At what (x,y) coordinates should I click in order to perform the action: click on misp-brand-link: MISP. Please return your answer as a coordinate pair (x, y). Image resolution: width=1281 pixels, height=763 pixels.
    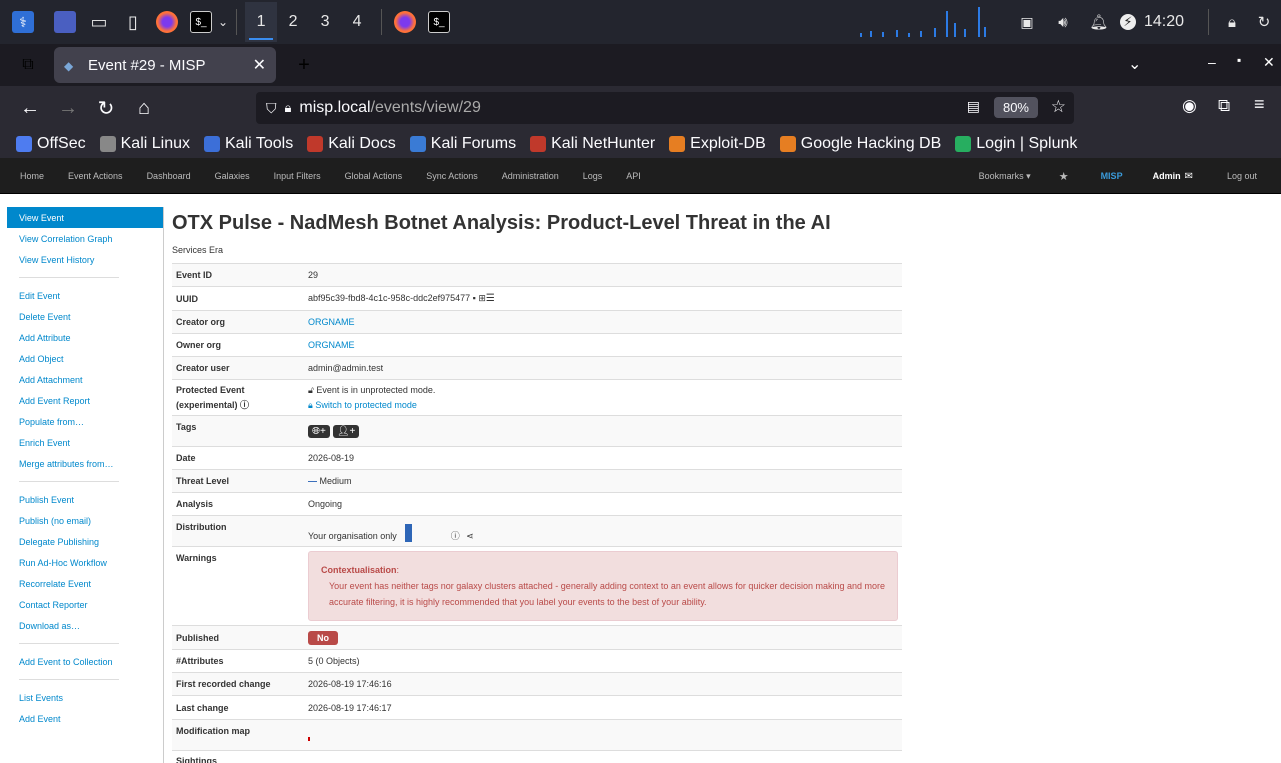
    Looking at the image, I should click on (1112, 176).